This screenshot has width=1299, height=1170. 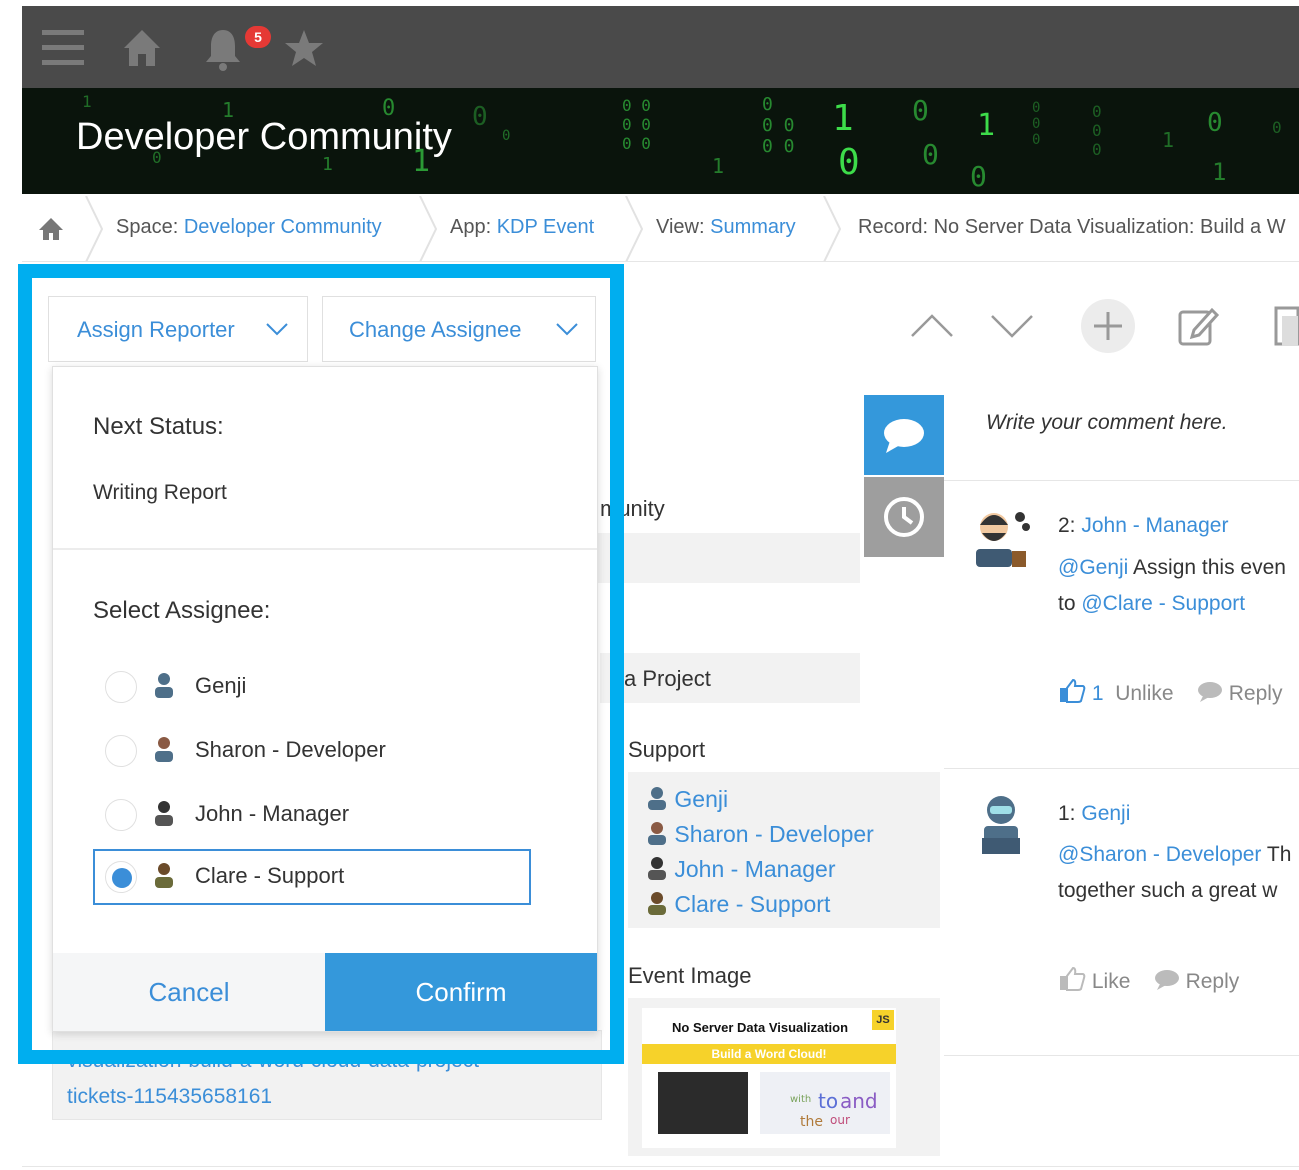 I want to click on comment-input: Write your comment here., so click(x=1121, y=438).